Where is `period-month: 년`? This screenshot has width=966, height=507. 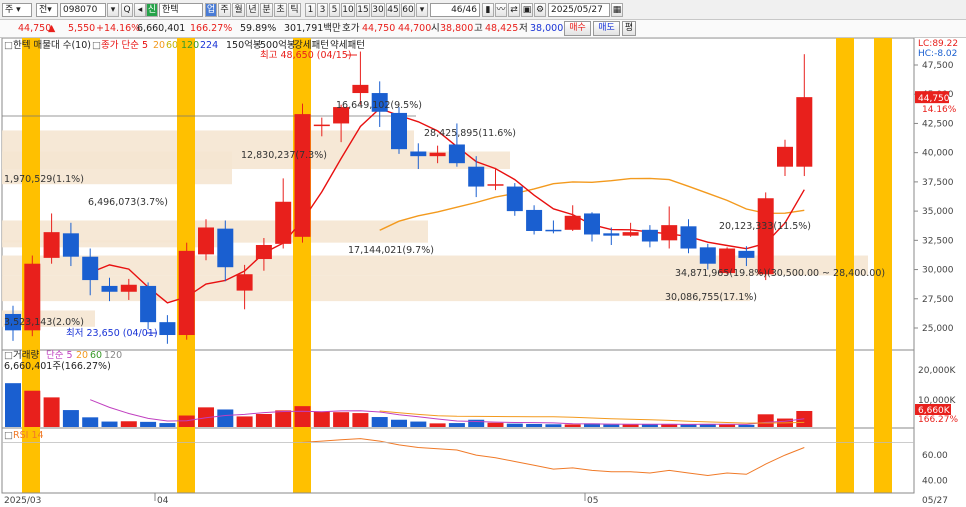 period-month: 년 is located at coordinates (252, 10).